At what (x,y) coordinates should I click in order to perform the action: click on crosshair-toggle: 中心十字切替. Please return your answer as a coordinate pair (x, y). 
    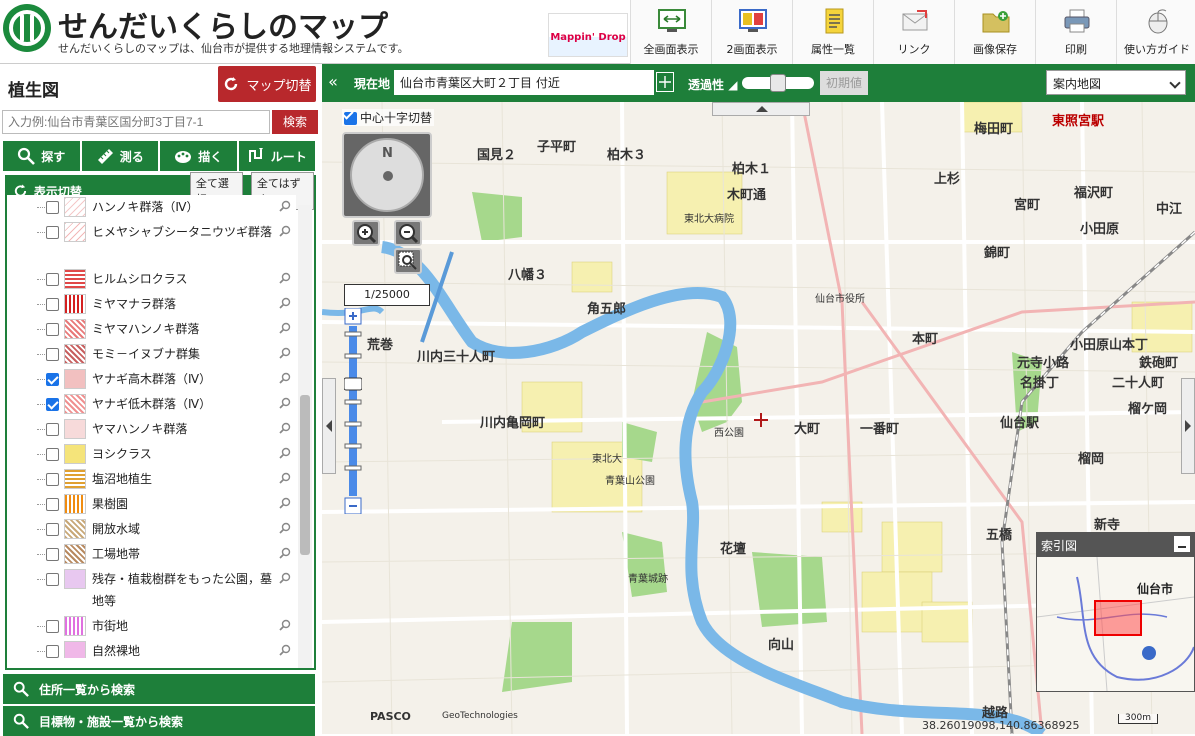
    Looking at the image, I should click on (388, 117).